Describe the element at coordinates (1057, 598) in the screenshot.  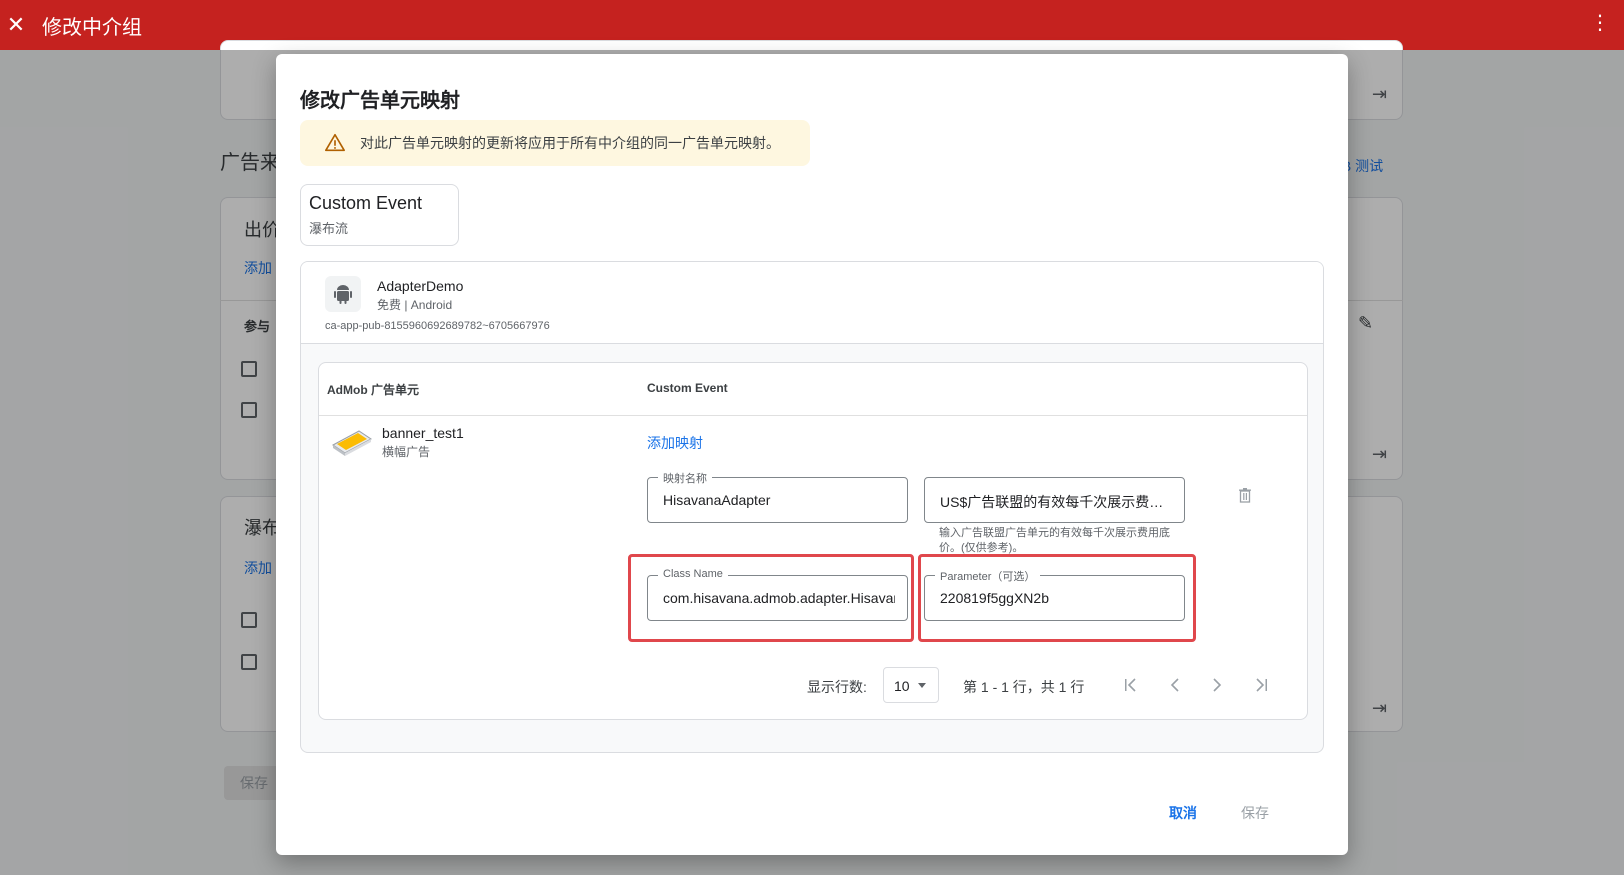
I see `highlight-parameter` at that location.